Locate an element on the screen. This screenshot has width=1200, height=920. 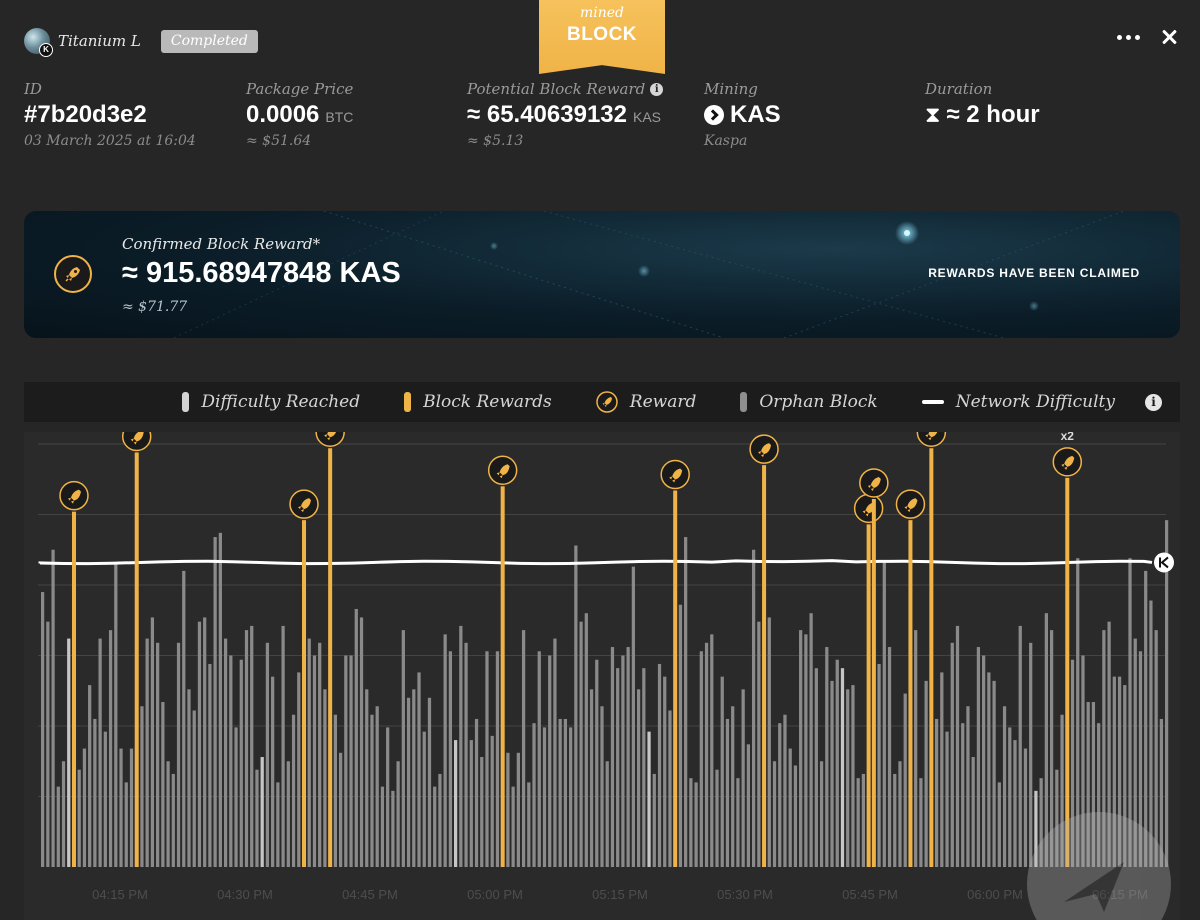
status-badge: Completed is located at coordinates (209, 41).